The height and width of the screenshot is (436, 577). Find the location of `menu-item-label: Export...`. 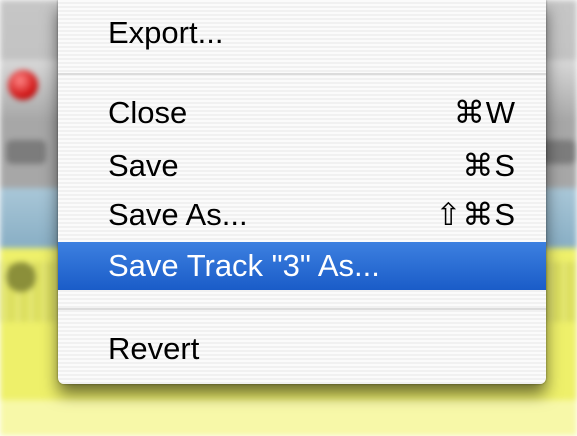

menu-item-label: Export... is located at coordinates (166, 32).